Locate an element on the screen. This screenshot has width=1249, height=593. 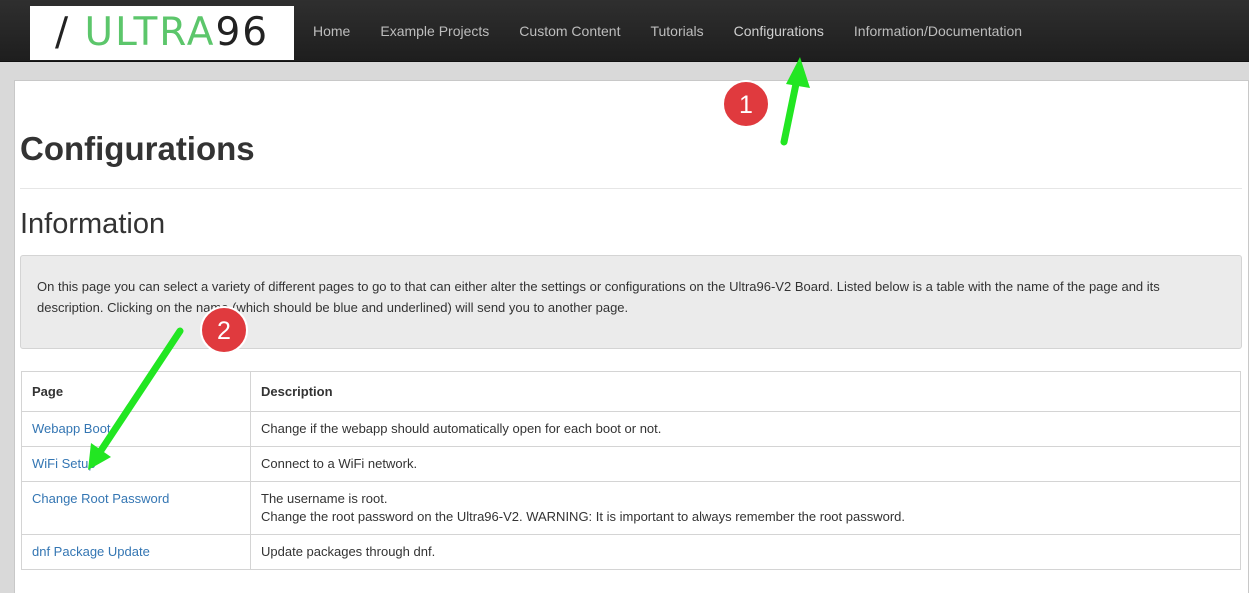
nav-example-projects: Example Projects is located at coordinates (434, 31).